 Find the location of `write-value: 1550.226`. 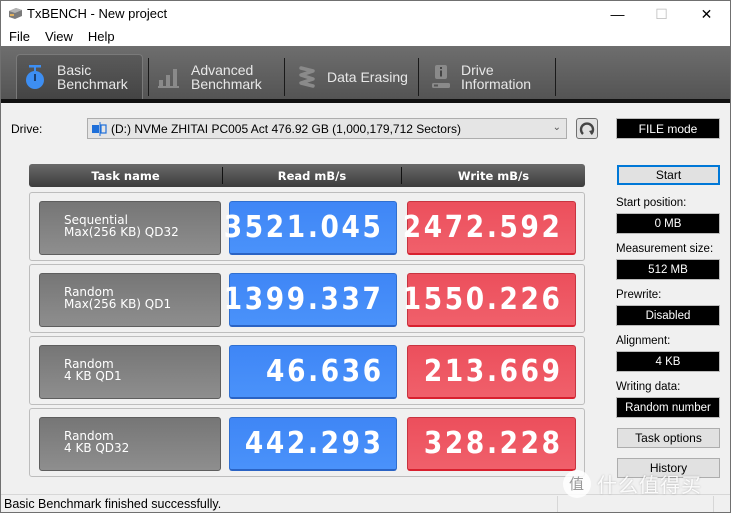

write-value: 1550.226 is located at coordinates (489, 300).